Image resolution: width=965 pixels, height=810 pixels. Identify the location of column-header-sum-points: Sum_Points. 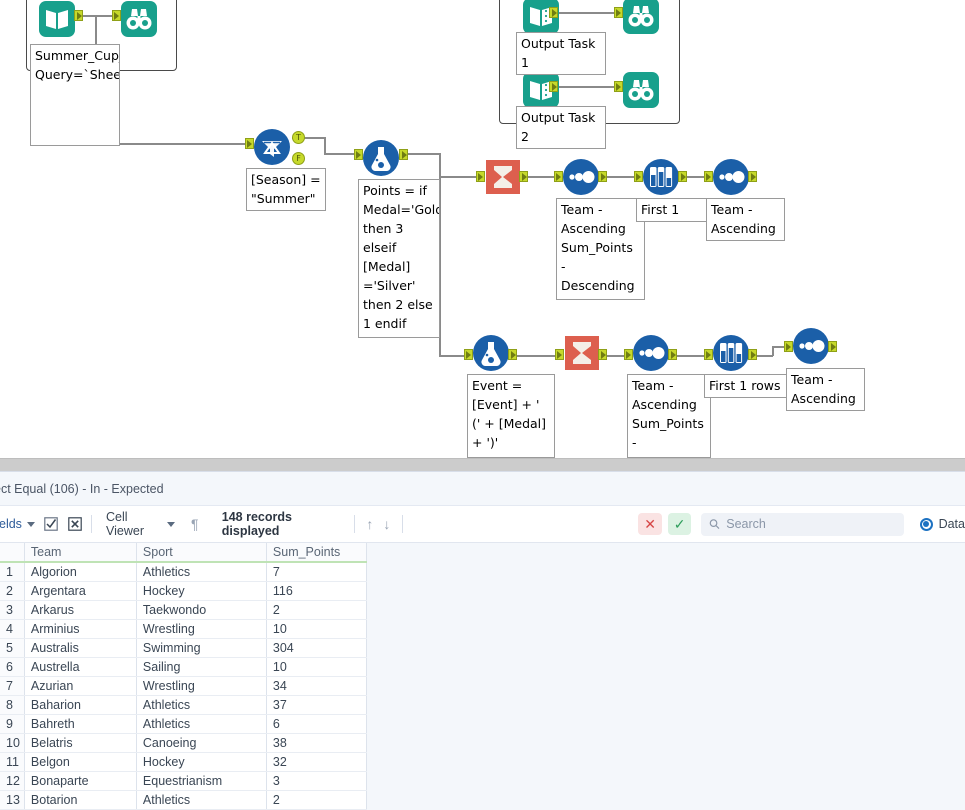
(316, 553).